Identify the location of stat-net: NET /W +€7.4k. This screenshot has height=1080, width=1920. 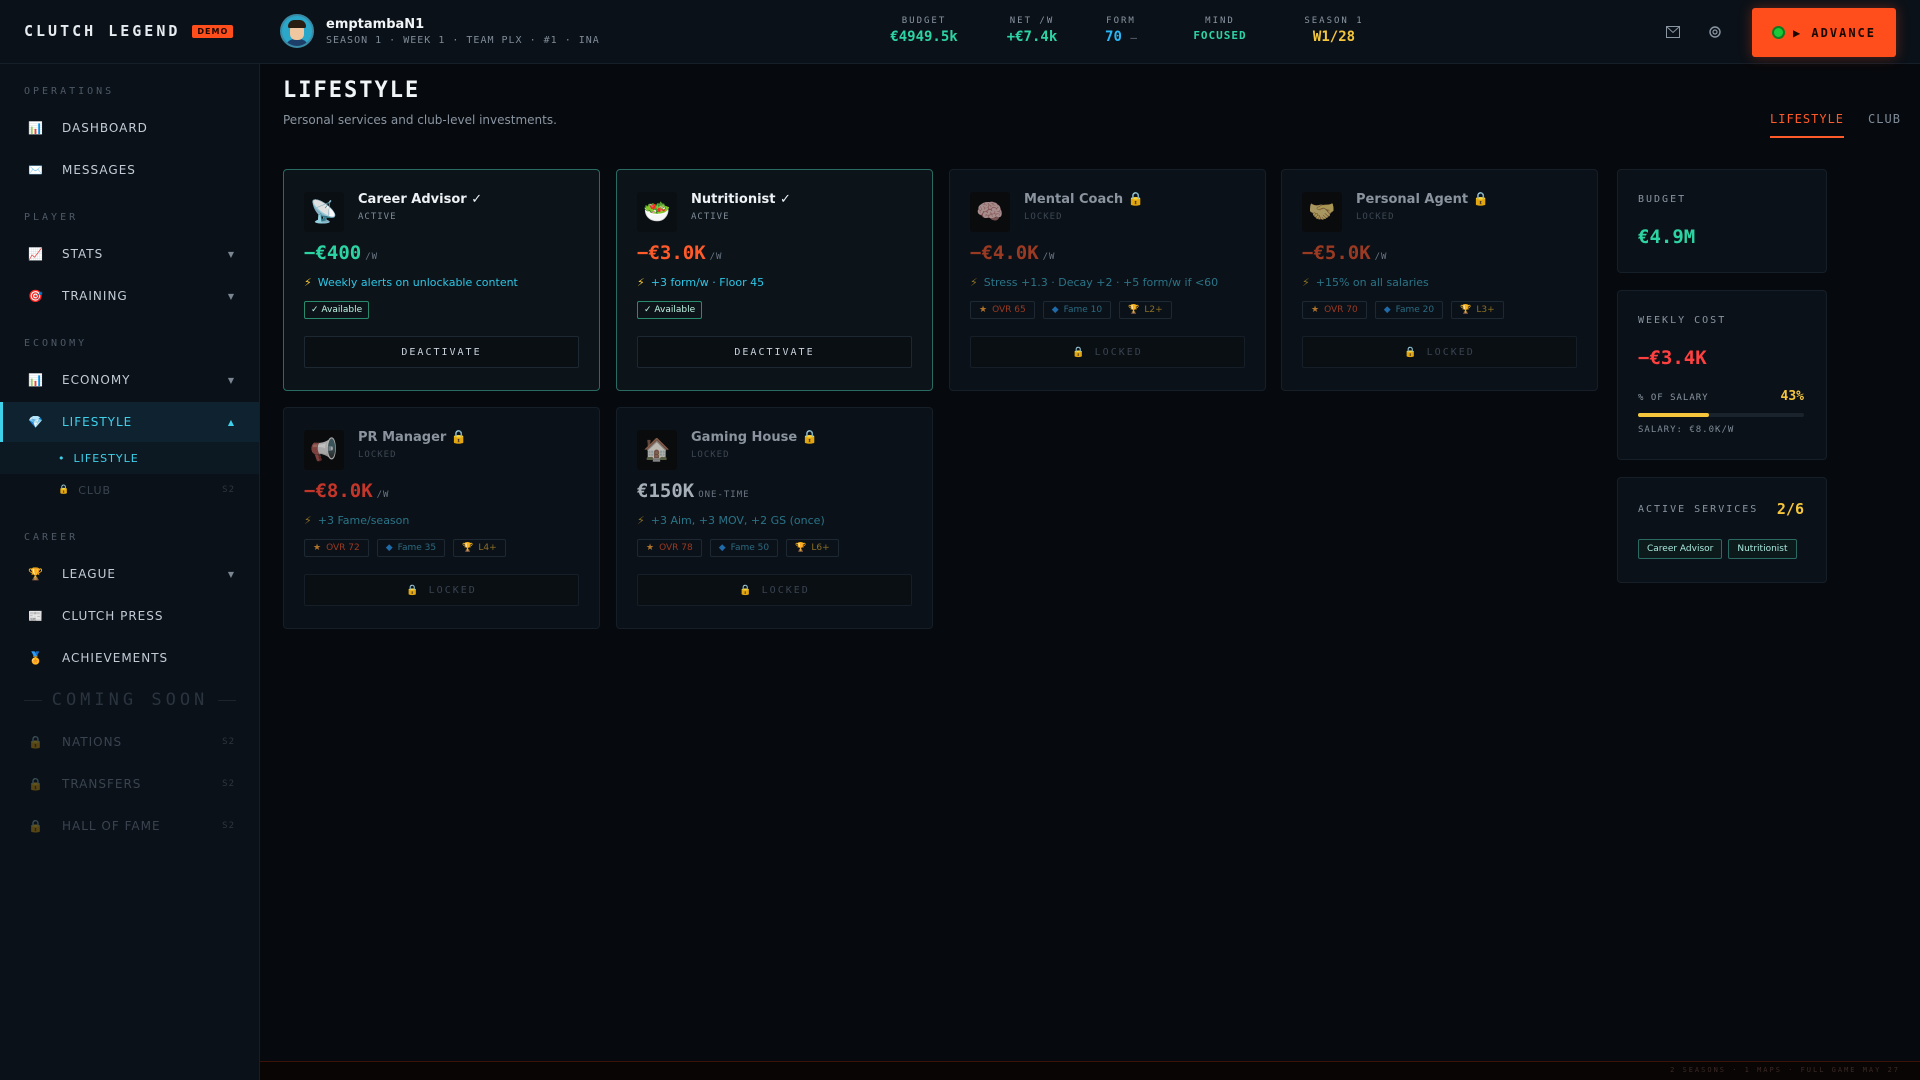
(1032, 30).